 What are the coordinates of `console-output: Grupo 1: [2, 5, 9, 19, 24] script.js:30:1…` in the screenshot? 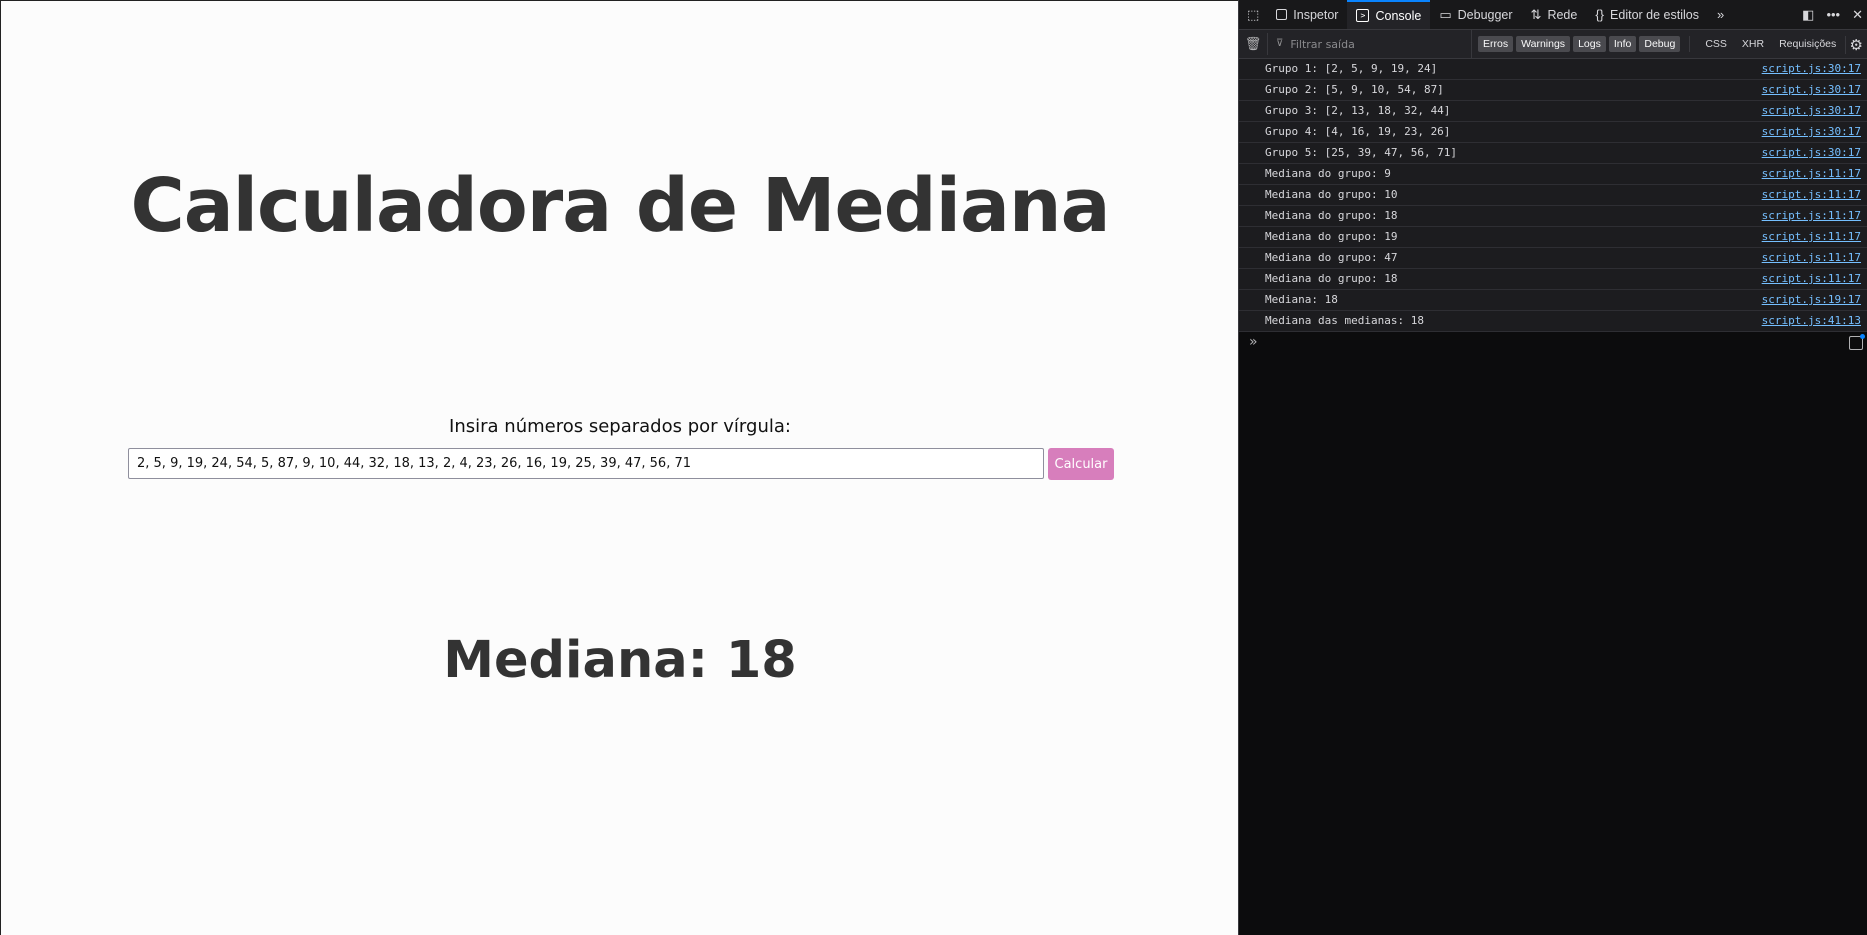 It's located at (1553, 207).